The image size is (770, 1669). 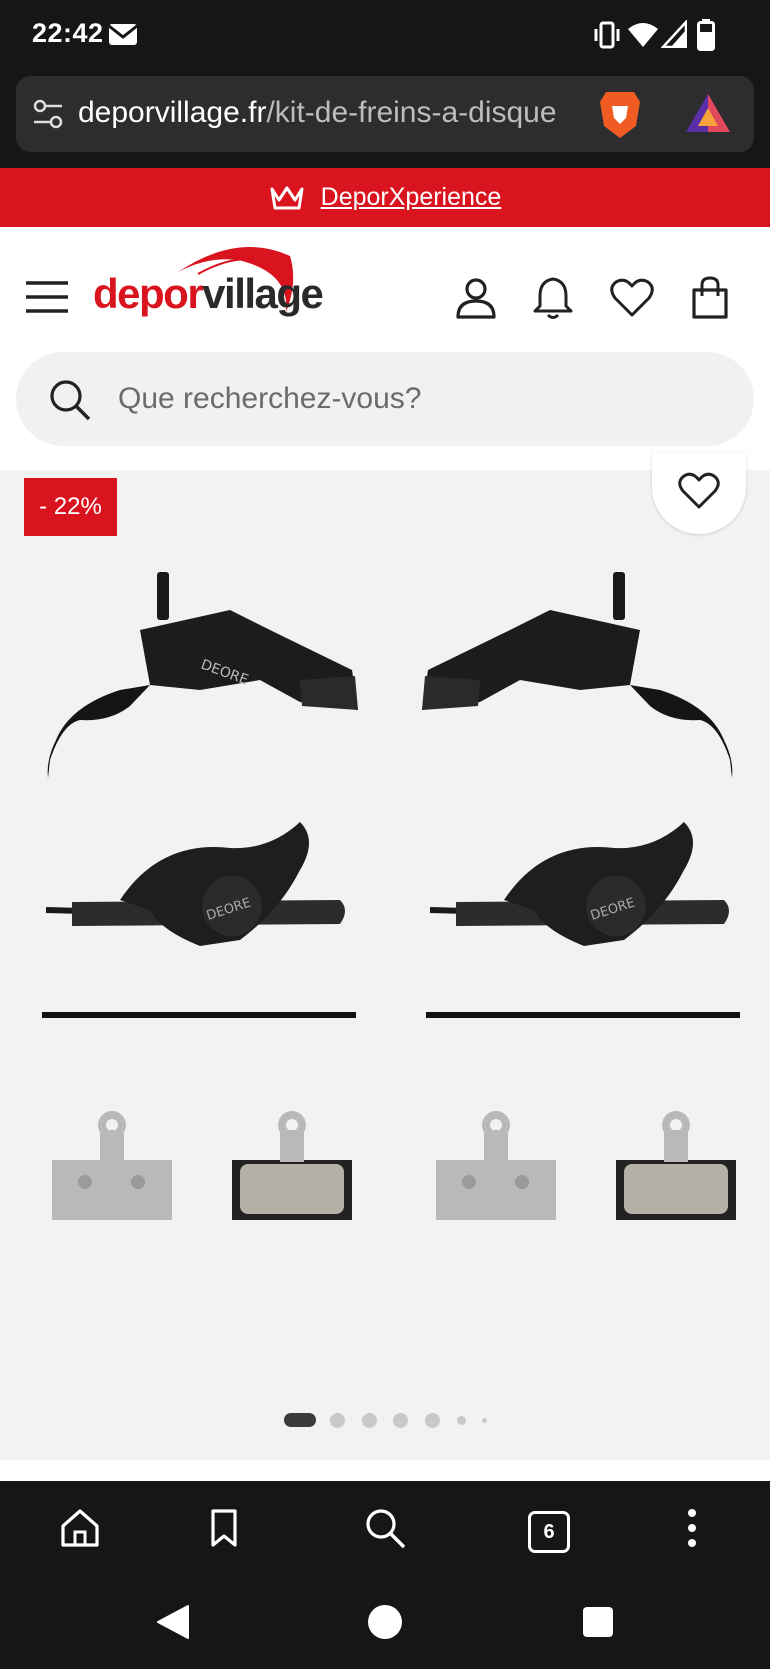 I want to click on brake-pads-left, so click(x=202, y=1165).